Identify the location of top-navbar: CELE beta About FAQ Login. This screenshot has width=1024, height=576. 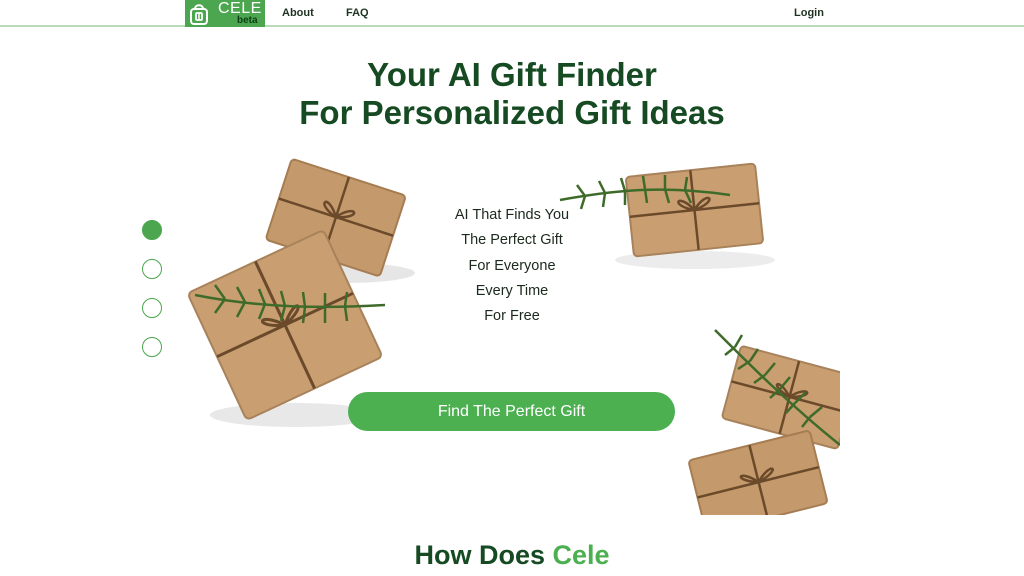
(512, 13).